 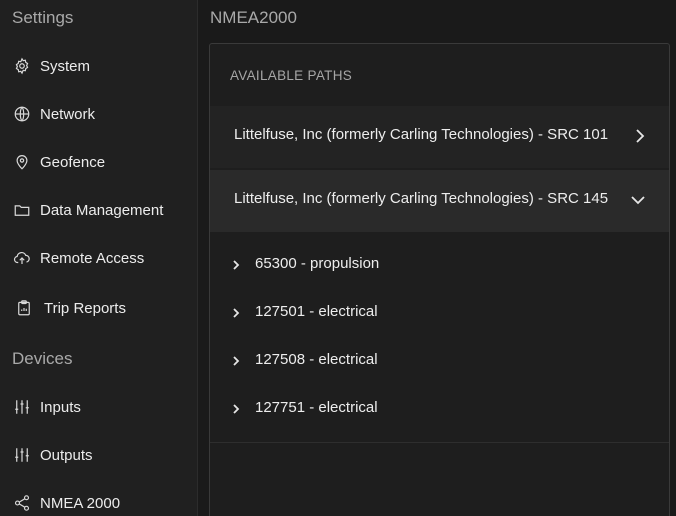 What do you see at coordinates (68, 114) in the screenshot?
I see `sidebar-item-label: Network` at bounding box center [68, 114].